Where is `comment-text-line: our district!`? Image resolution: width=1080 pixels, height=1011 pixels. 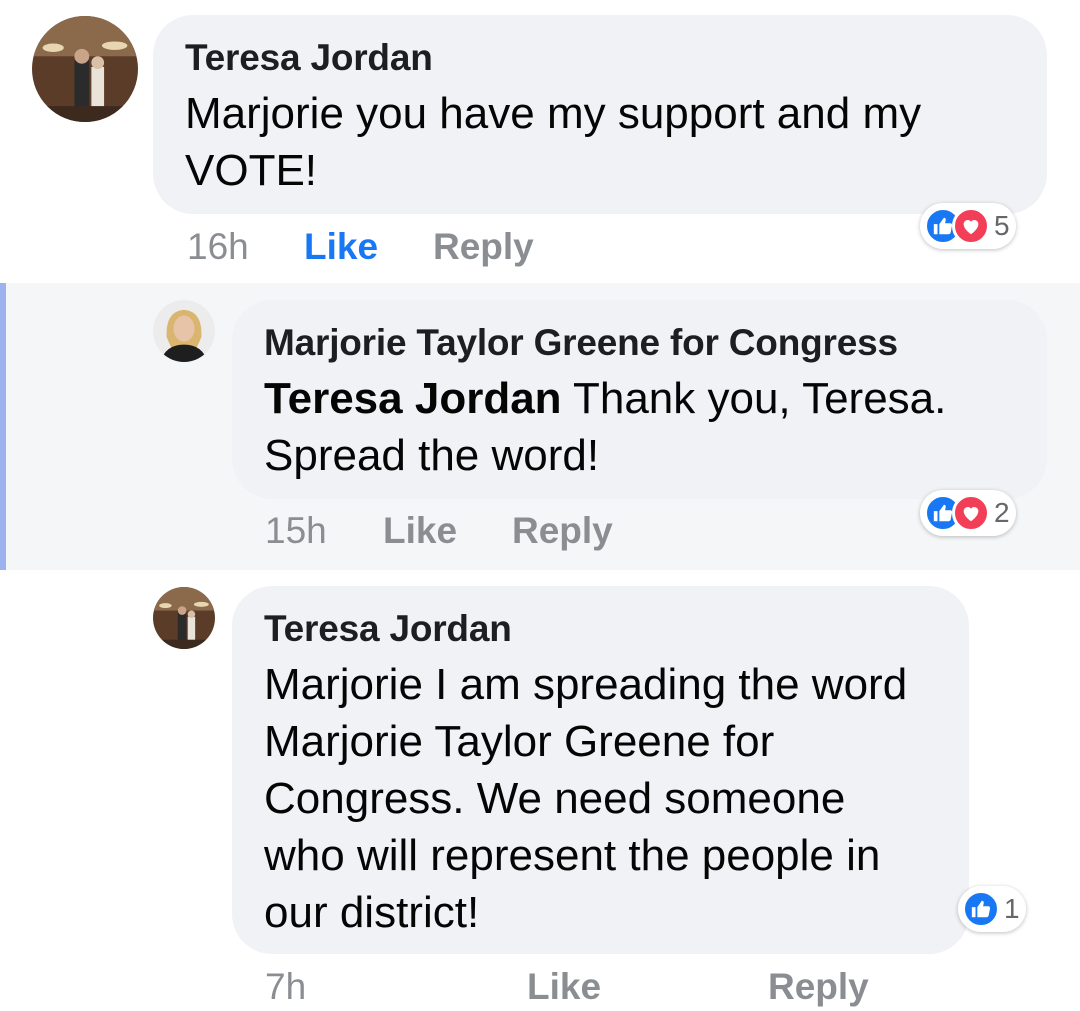
comment-text-line: our district! is located at coordinates (372, 912).